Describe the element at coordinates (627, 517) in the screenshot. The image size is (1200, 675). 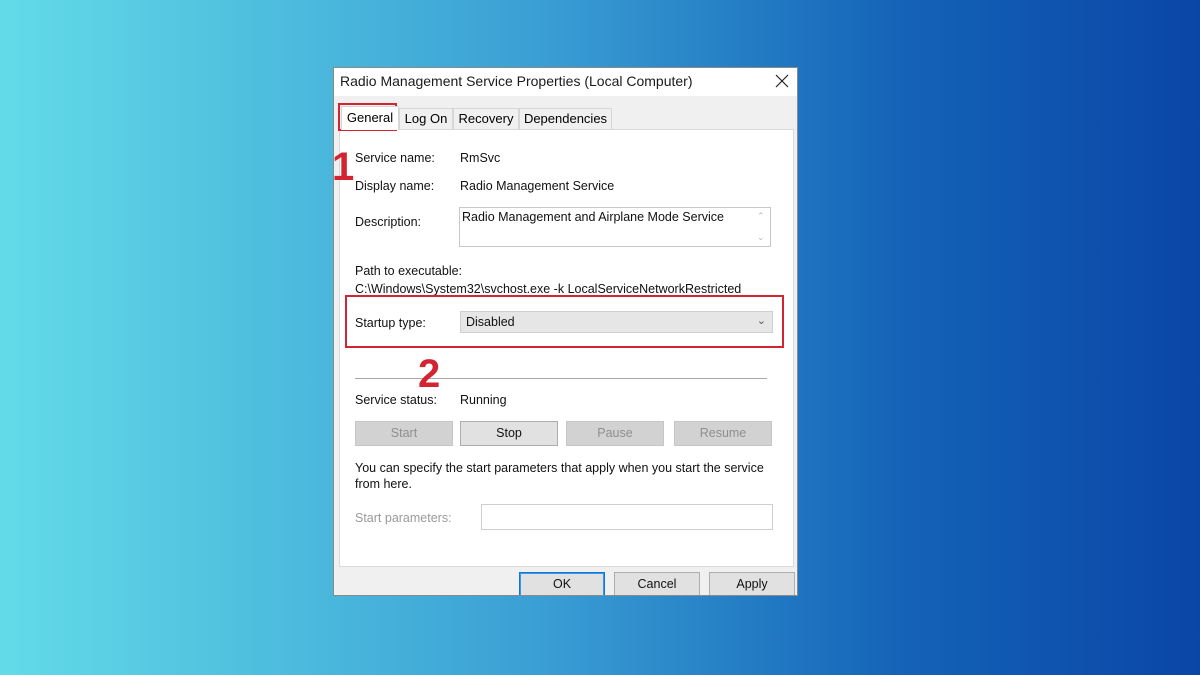
I see `start-params-input` at that location.